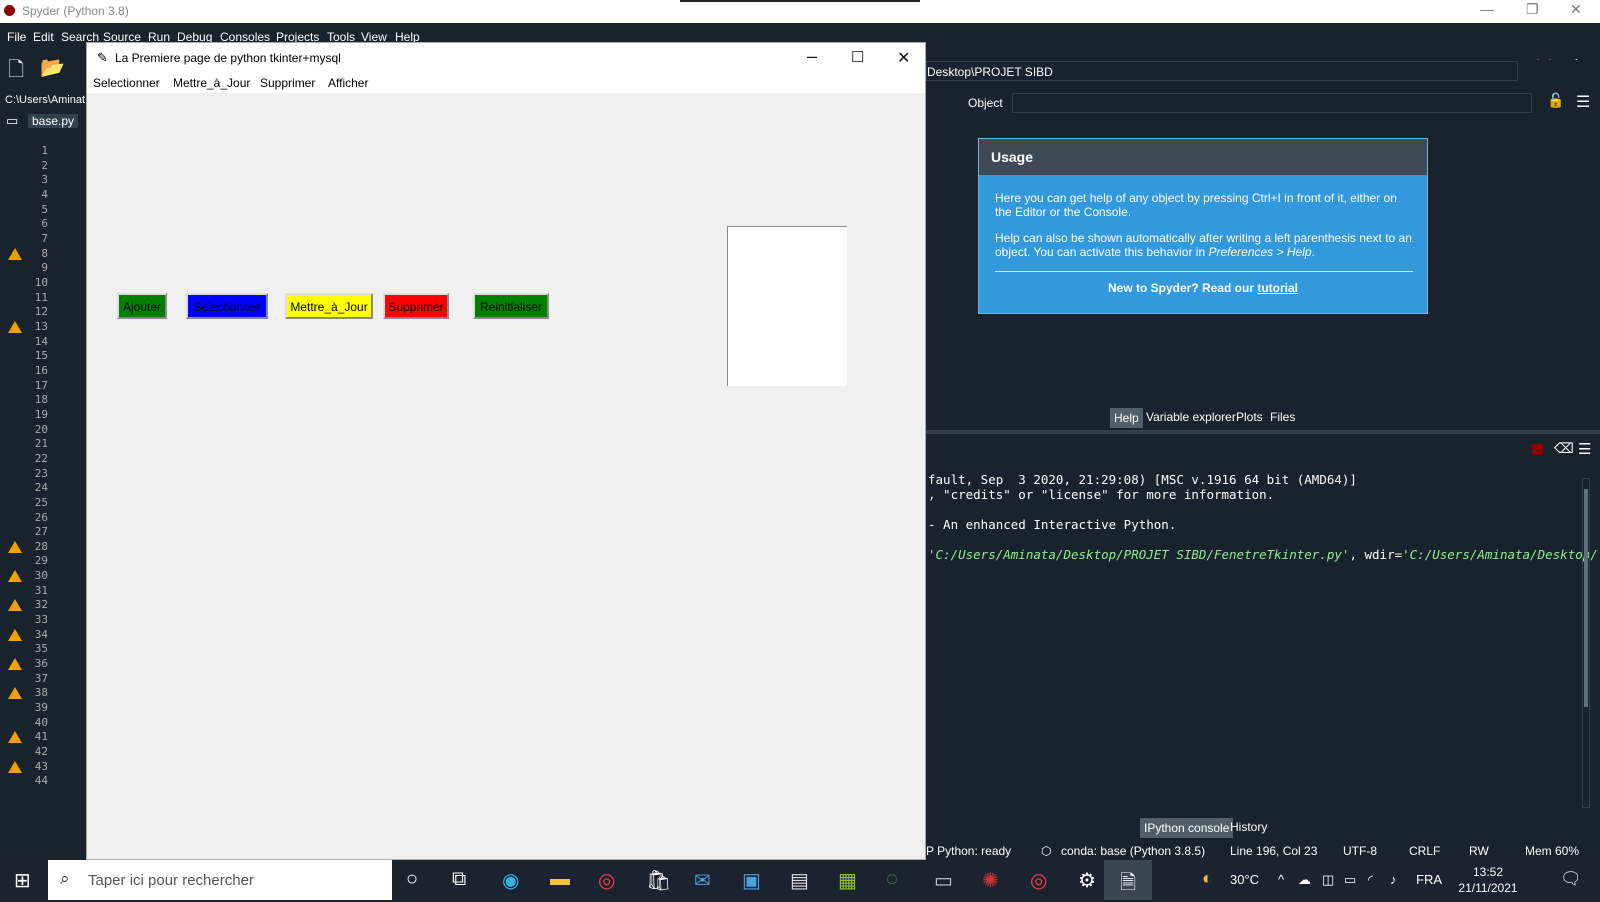 This screenshot has width=1600, height=902. I want to click on reinitialiser-button: Reinitialiser, so click(511, 306).